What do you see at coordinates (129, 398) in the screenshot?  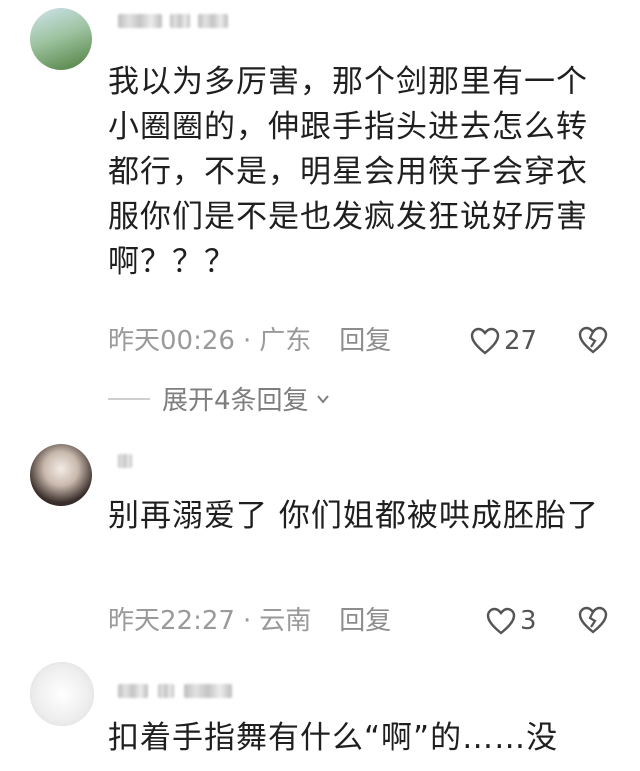 I see `divider` at bounding box center [129, 398].